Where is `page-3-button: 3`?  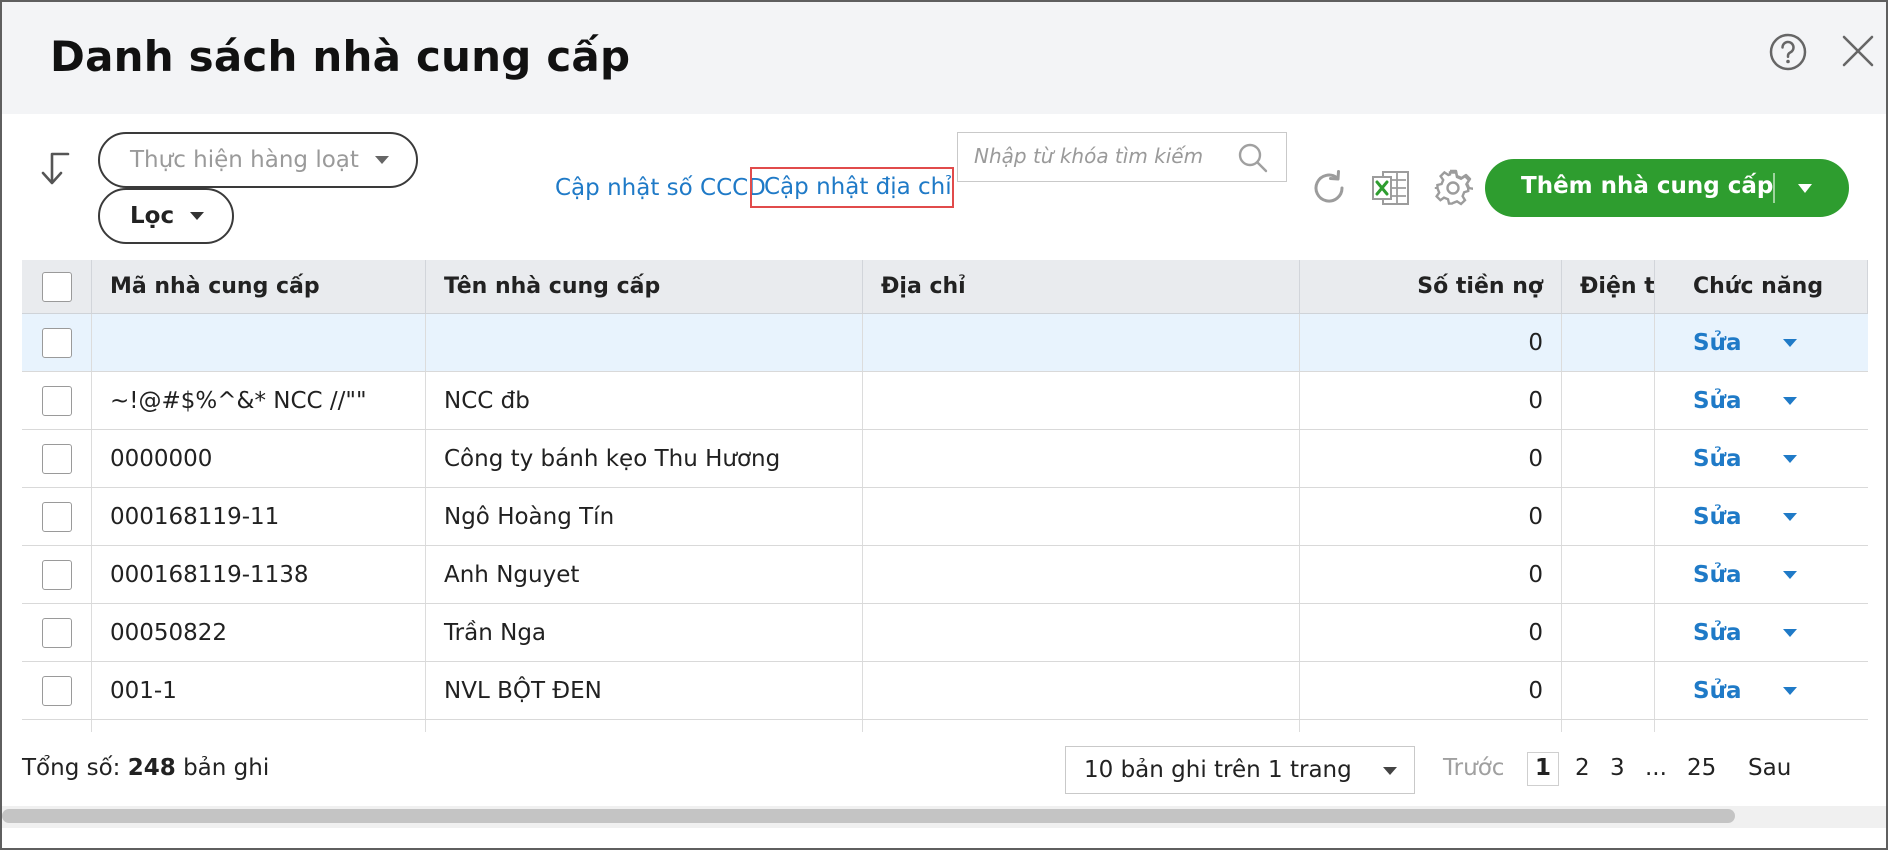 page-3-button: 3 is located at coordinates (1617, 768).